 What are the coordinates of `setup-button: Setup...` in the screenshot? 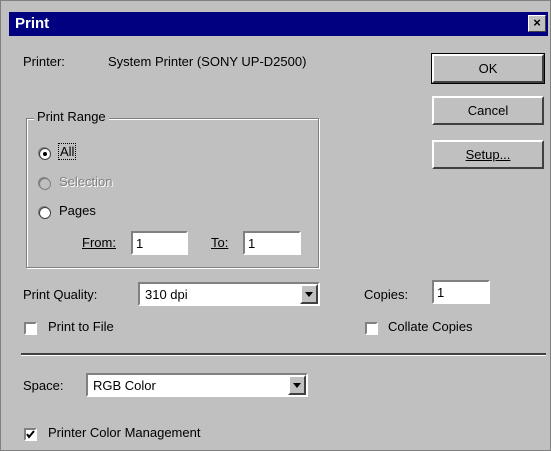 It's located at (488, 154).